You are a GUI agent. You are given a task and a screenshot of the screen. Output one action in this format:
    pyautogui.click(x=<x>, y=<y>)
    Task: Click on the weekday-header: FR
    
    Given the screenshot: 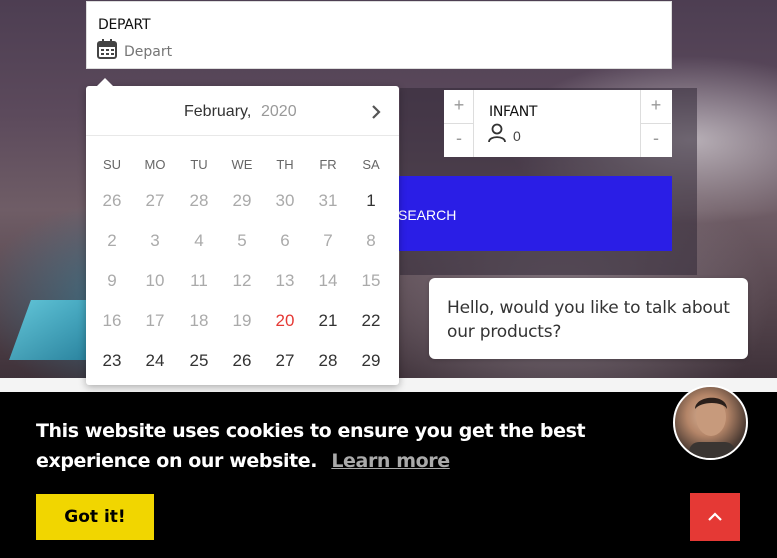 What is the action you would take?
    pyautogui.click(x=328, y=164)
    